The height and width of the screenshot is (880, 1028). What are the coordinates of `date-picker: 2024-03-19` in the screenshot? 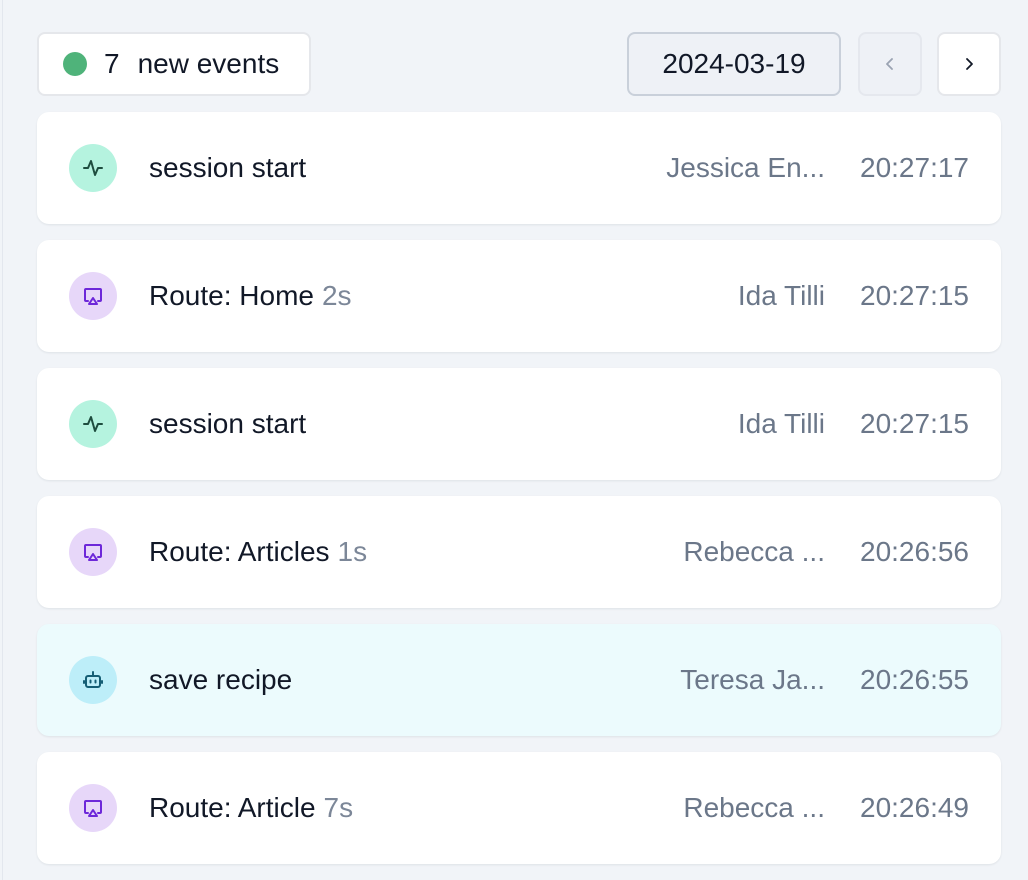 It's located at (734, 64).